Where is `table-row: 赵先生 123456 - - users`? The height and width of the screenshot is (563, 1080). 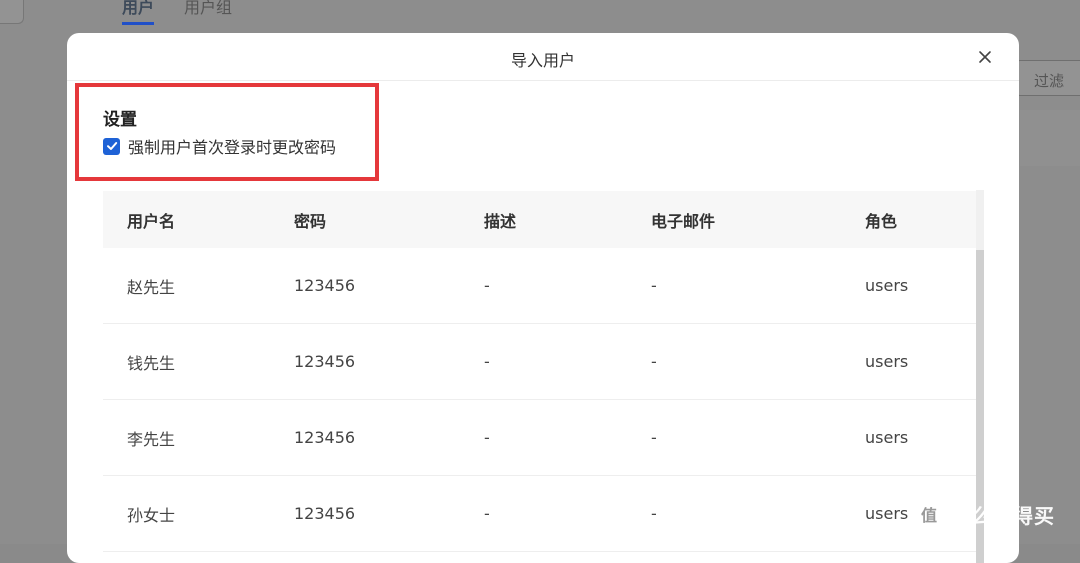
table-row: 赵先生 123456 - - users is located at coordinates (543, 286).